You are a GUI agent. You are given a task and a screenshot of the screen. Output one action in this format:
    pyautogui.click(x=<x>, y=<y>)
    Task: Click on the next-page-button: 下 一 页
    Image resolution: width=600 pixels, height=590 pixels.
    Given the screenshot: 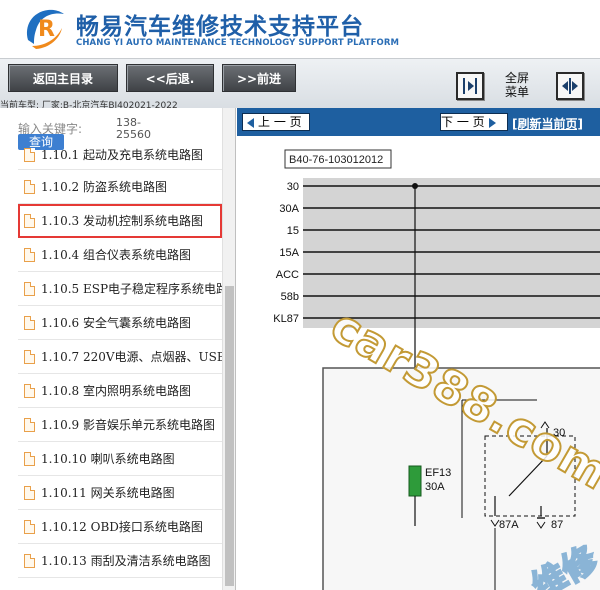 What is the action you would take?
    pyautogui.click(x=474, y=122)
    